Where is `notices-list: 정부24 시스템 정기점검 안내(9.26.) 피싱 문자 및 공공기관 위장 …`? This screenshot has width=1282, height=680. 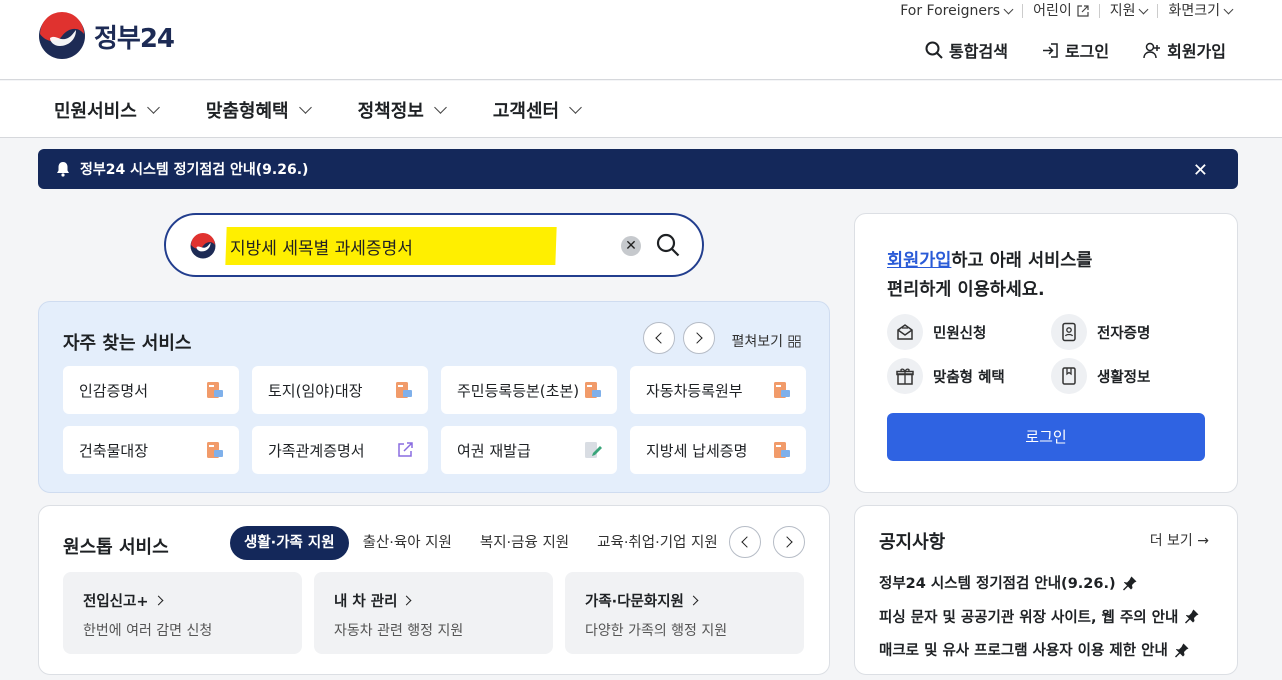 notices-list: 정부24 시스템 정기점검 안내(9.26.) 피싱 문자 및 공공기관 위장 … is located at coordinates (1039, 616).